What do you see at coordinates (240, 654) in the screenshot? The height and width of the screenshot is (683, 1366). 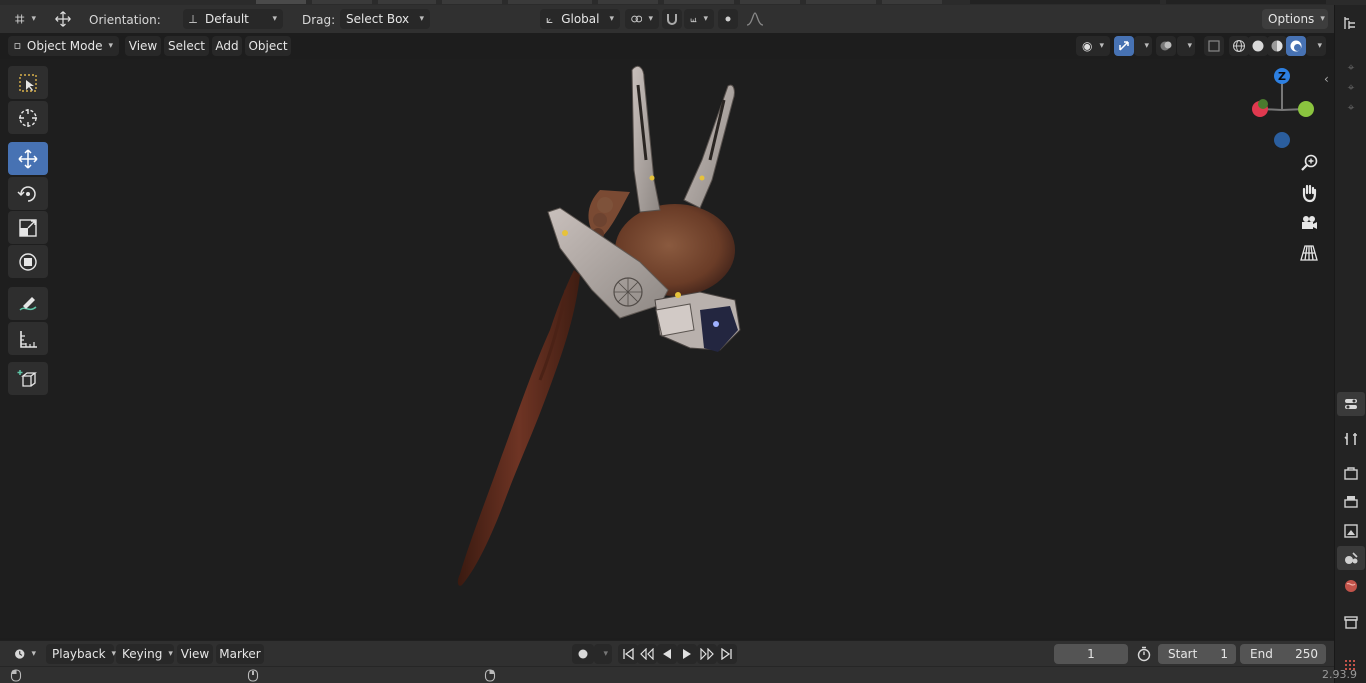 I see `timeline-menu-marker: Marker` at bounding box center [240, 654].